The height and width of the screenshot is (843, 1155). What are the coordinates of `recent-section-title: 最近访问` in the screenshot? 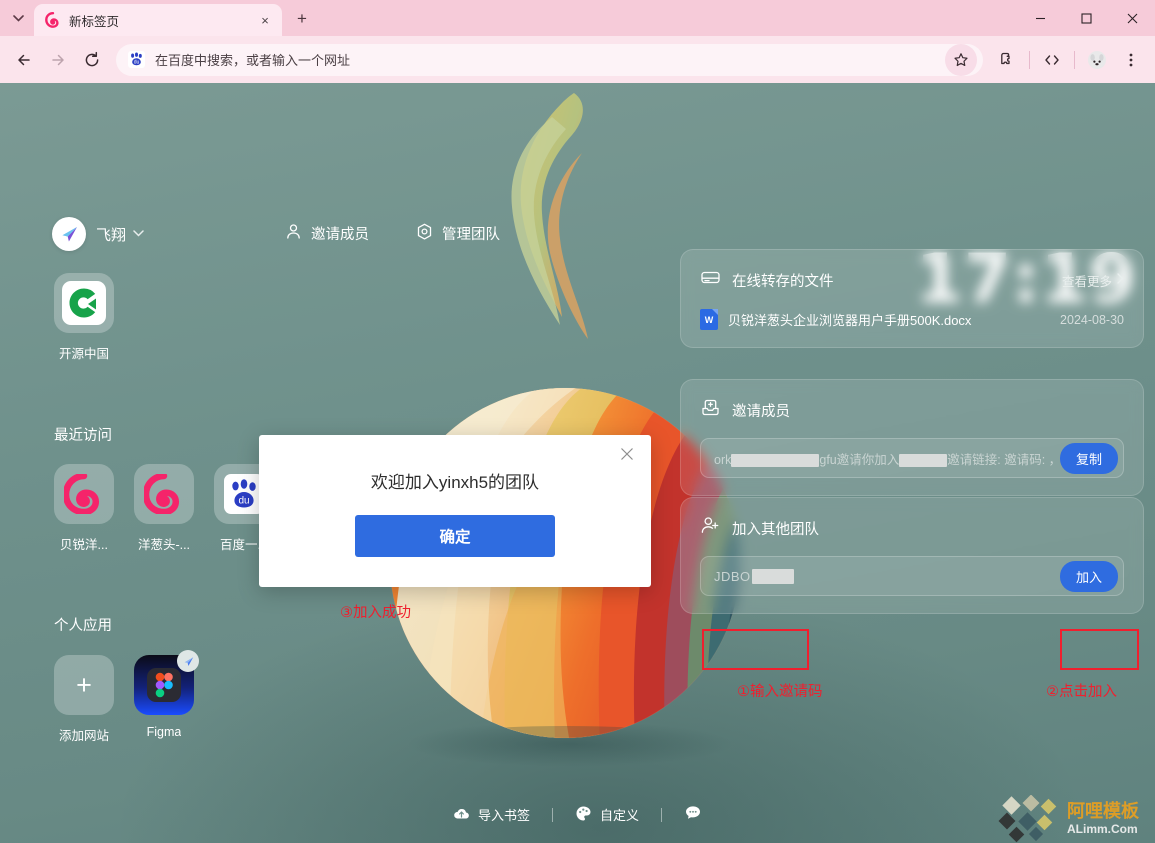 It's located at (83, 436).